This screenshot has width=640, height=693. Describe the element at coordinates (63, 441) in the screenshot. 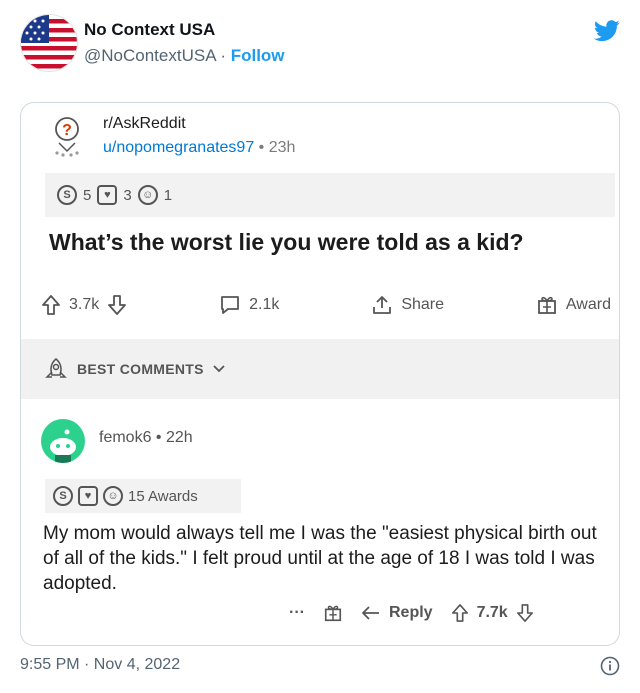

I see `comment-avatar` at that location.